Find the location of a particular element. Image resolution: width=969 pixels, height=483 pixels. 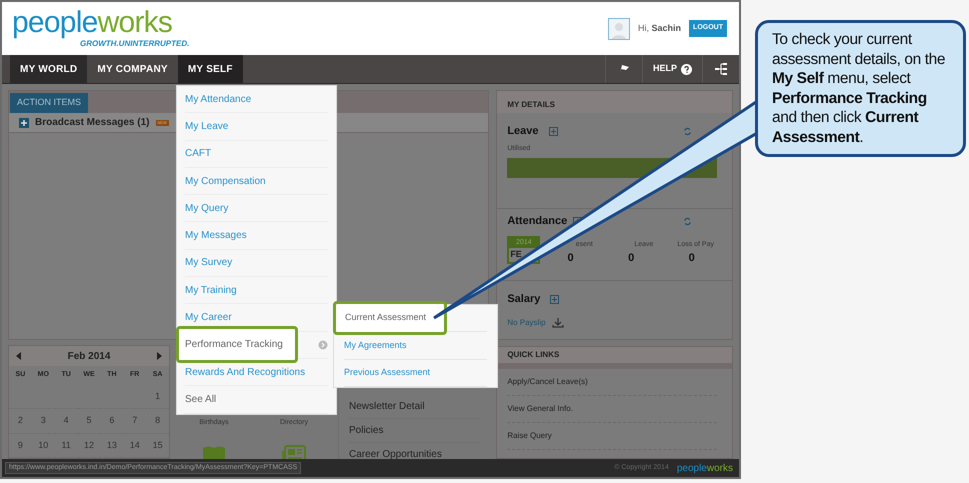

logo: peopleworks is located at coordinates (92, 23).